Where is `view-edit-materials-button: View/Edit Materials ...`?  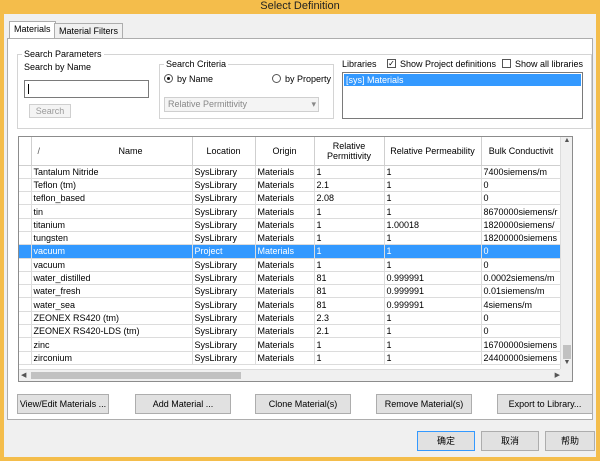
view-edit-materials-button: View/Edit Materials ... is located at coordinates (63, 404).